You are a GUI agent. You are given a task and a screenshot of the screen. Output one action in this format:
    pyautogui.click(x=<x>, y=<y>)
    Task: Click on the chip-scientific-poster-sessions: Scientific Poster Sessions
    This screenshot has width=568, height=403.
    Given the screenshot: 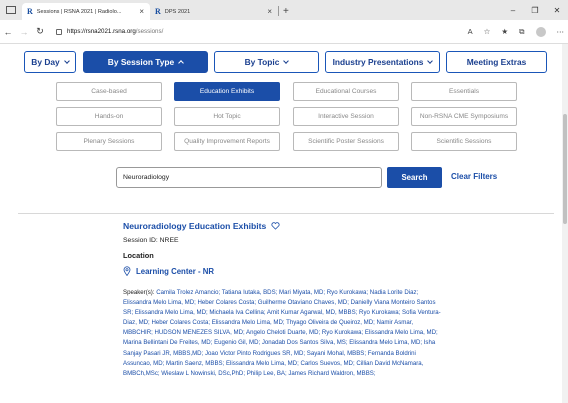 What is the action you would take?
    pyautogui.click(x=346, y=141)
    